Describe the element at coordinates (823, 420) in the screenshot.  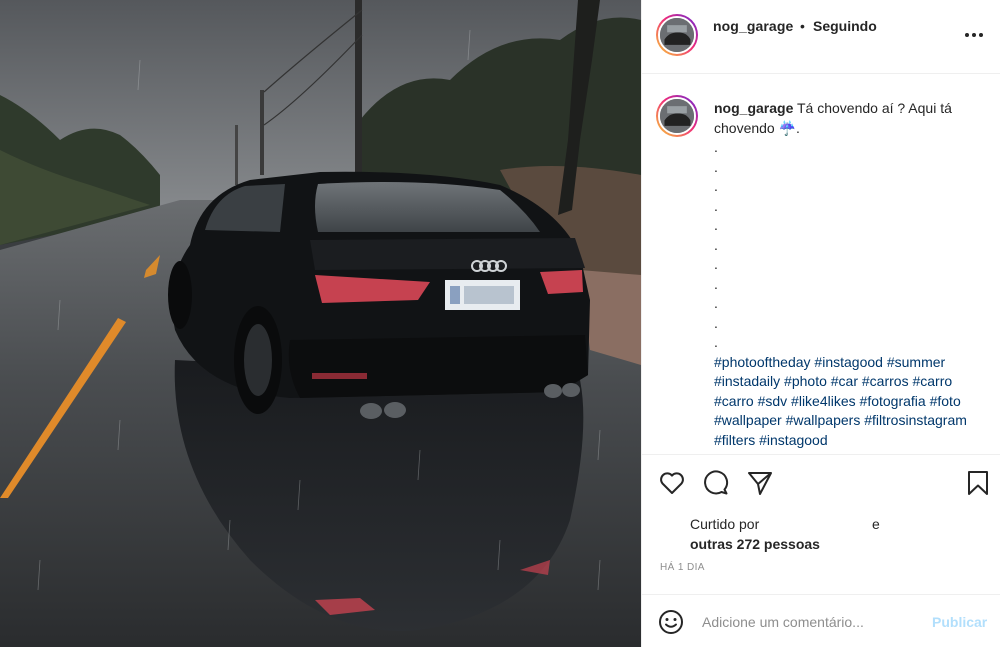
I see `hashtag-link: #wallpapers` at that location.